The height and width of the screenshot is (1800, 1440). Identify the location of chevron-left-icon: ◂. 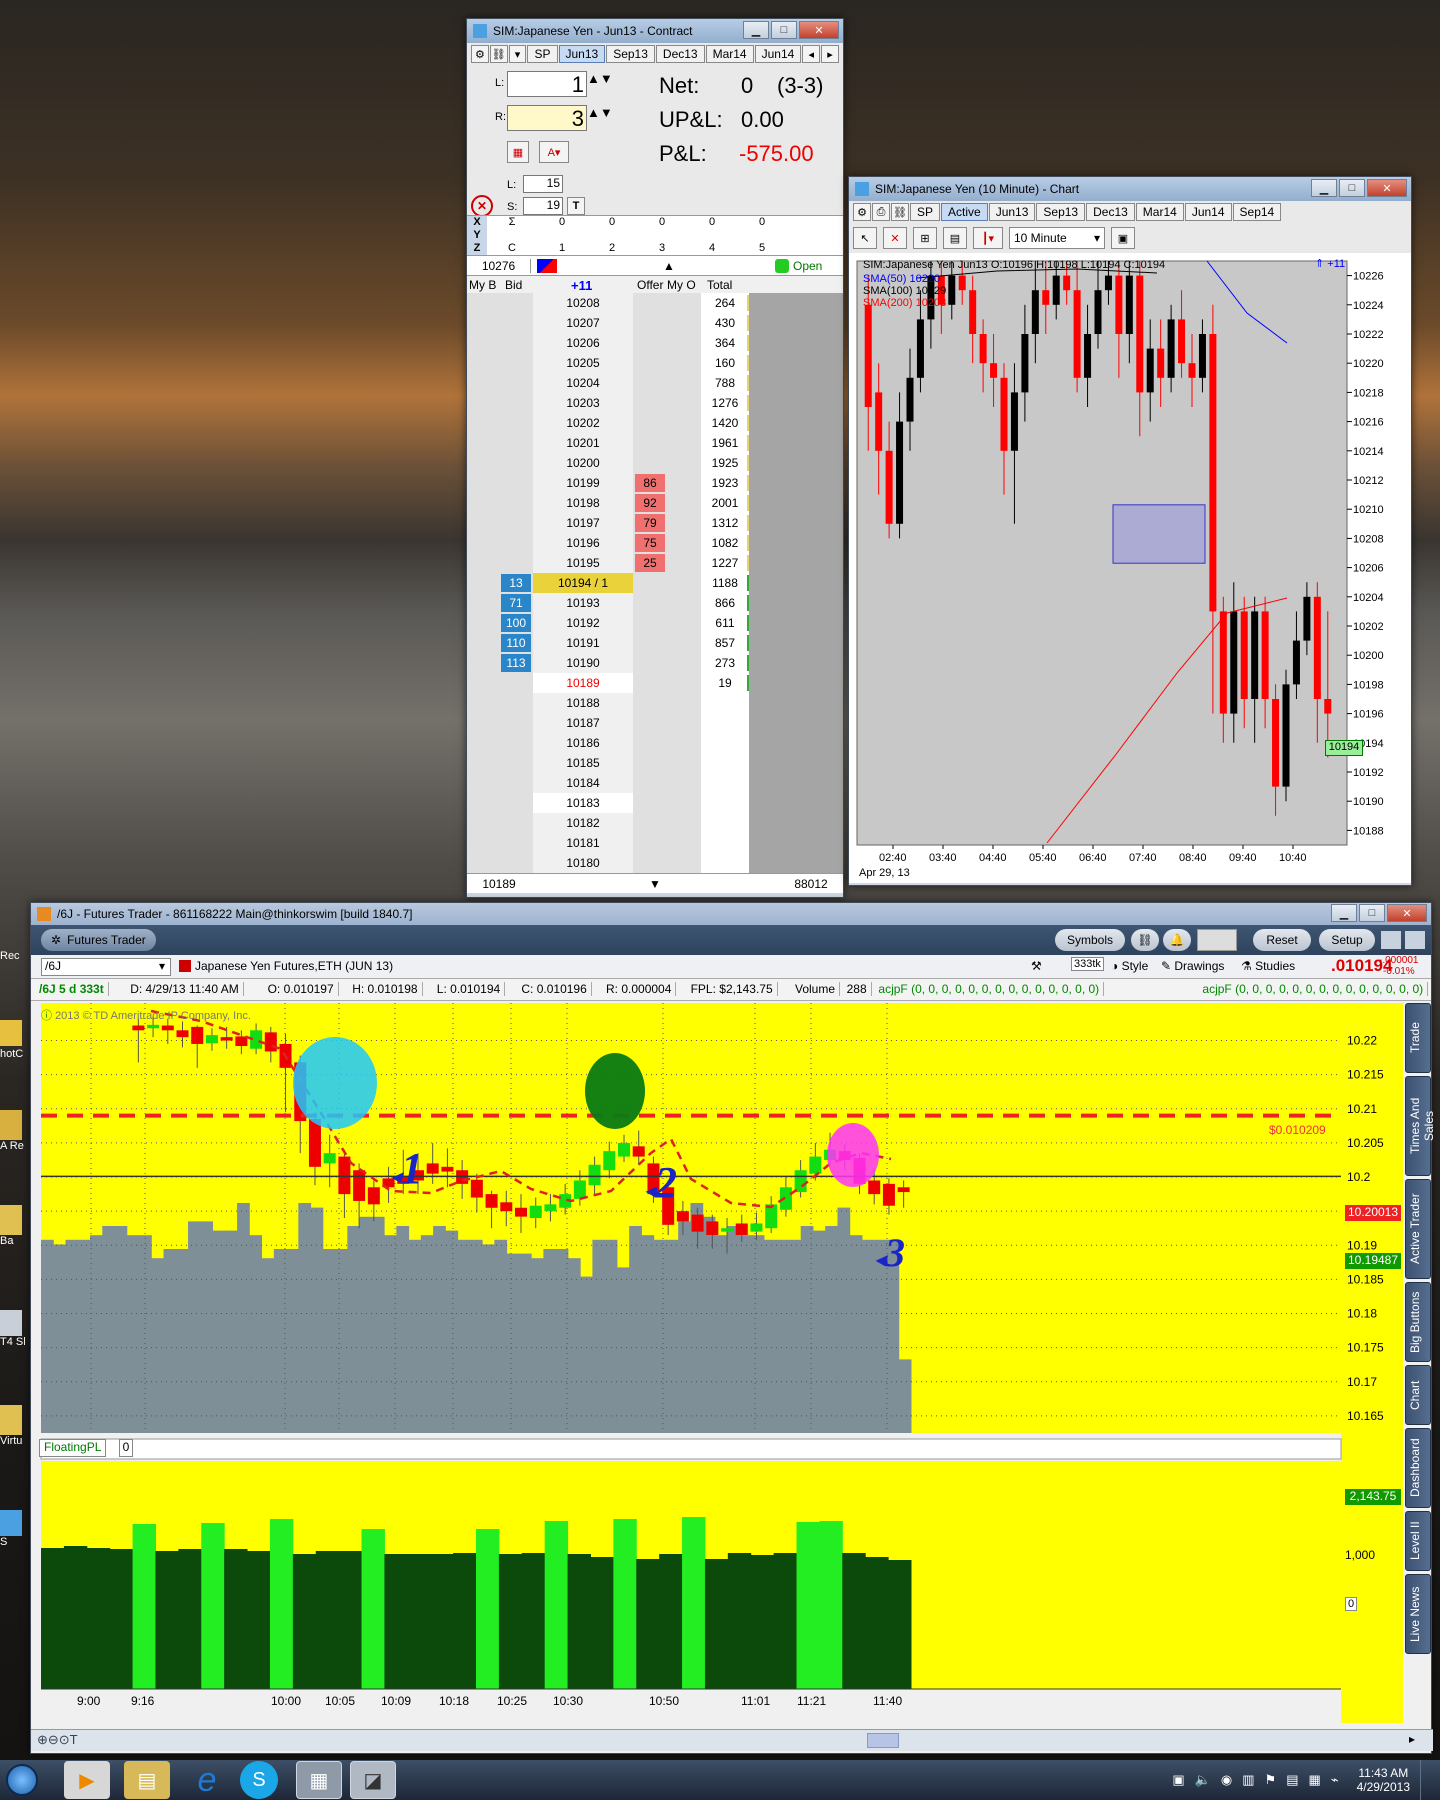
(811, 54).